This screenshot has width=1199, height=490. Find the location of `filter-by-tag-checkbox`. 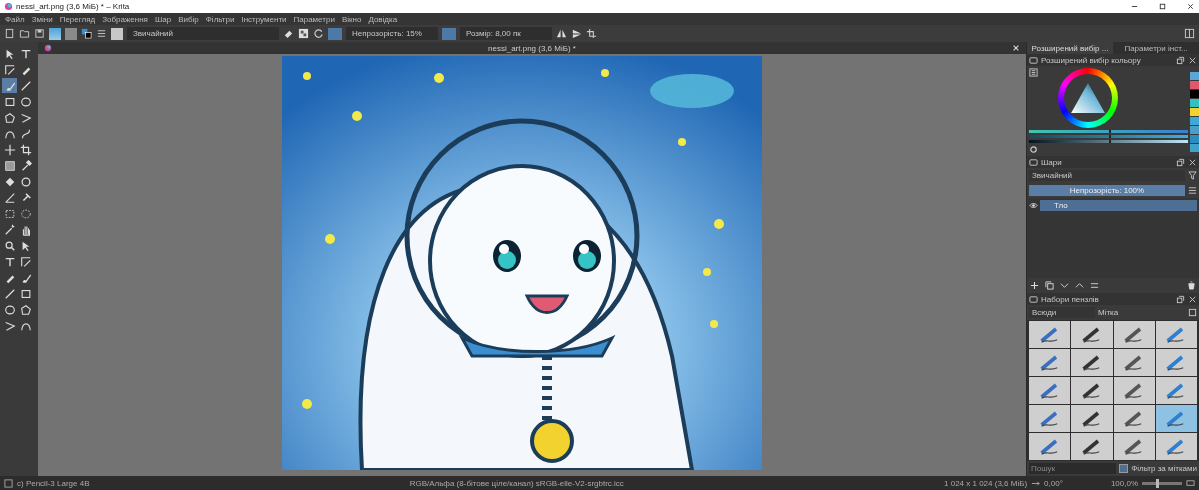

filter-by-tag-checkbox is located at coordinates (1124, 468).